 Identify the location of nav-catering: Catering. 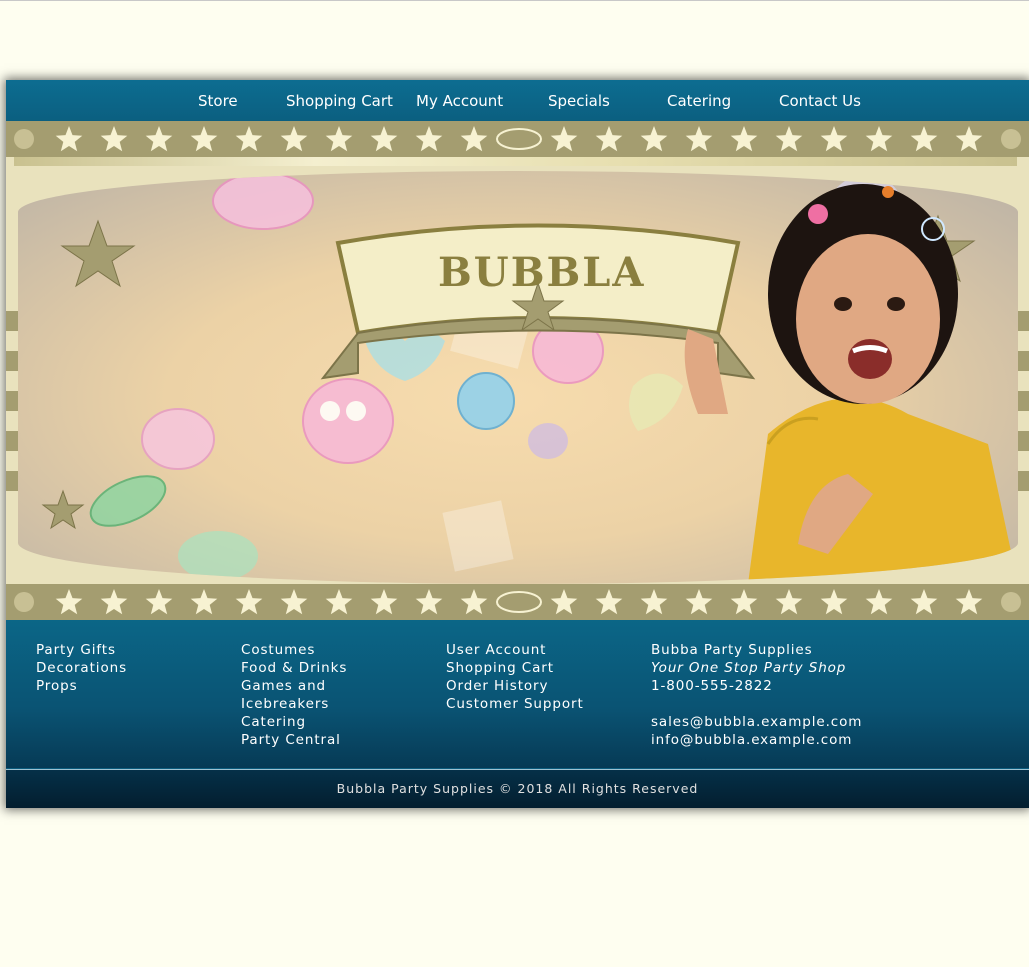
(699, 101).